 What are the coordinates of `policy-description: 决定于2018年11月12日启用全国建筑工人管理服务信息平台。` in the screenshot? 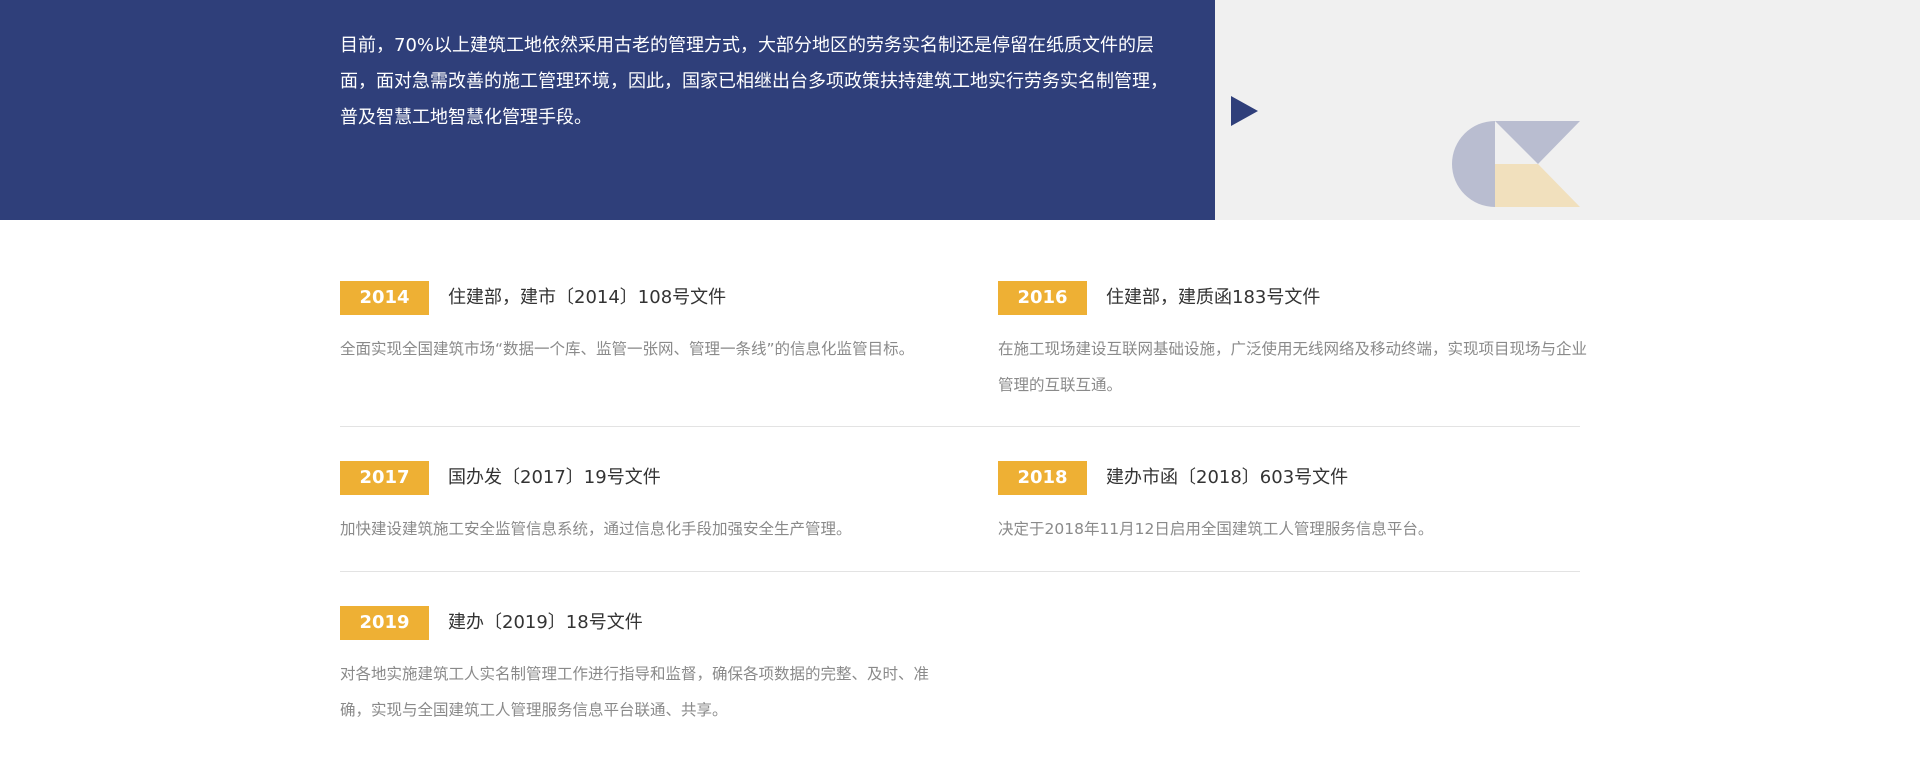 It's located at (1216, 529).